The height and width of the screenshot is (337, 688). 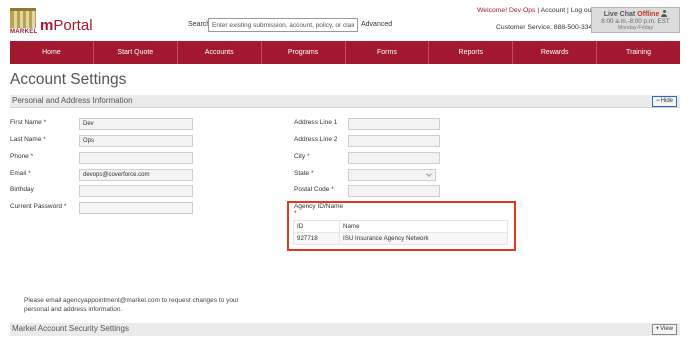 I want to click on column-header-id: ID, so click(x=316, y=226).